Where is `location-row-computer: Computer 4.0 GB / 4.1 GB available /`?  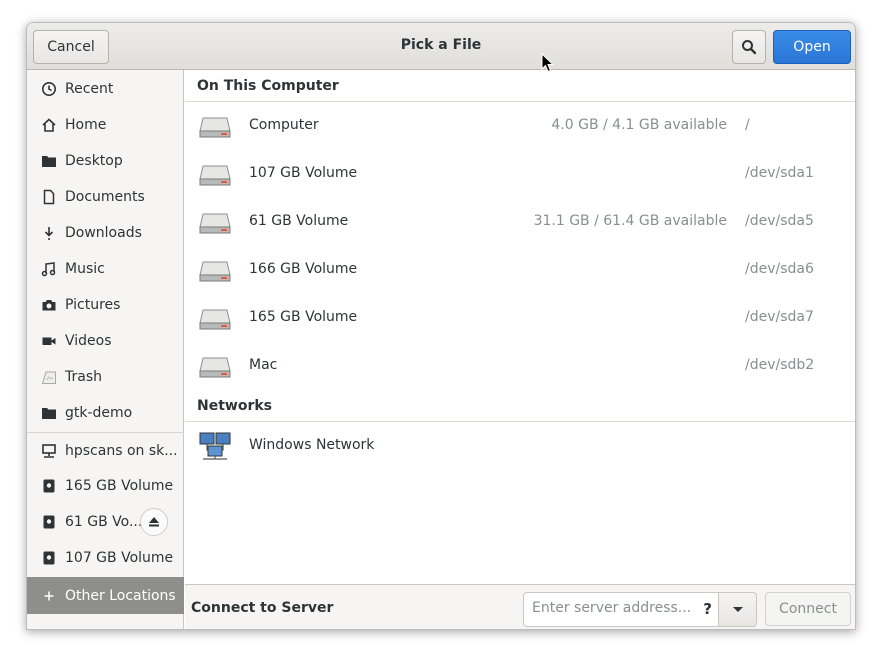 location-row-computer: Computer 4.0 GB / 4.1 GB available / is located at coordinates (520, 126).